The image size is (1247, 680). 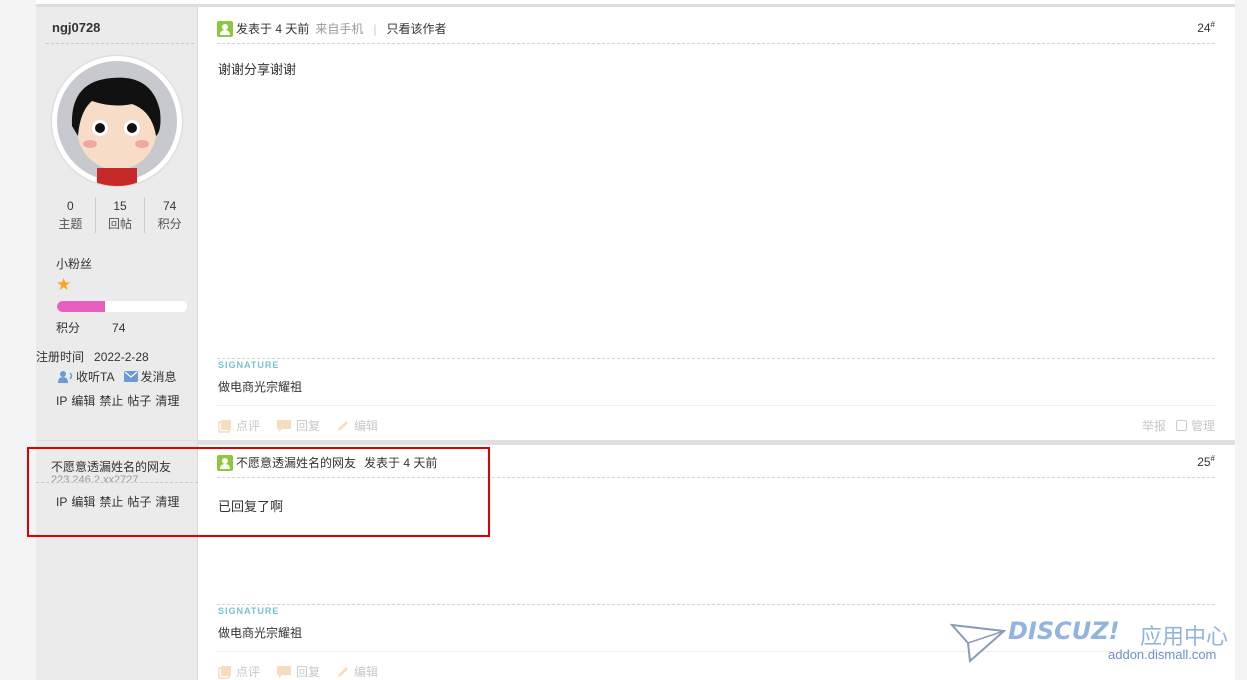 I want to click on stat-replies-label: 回帖, so click(x=120, y=224).